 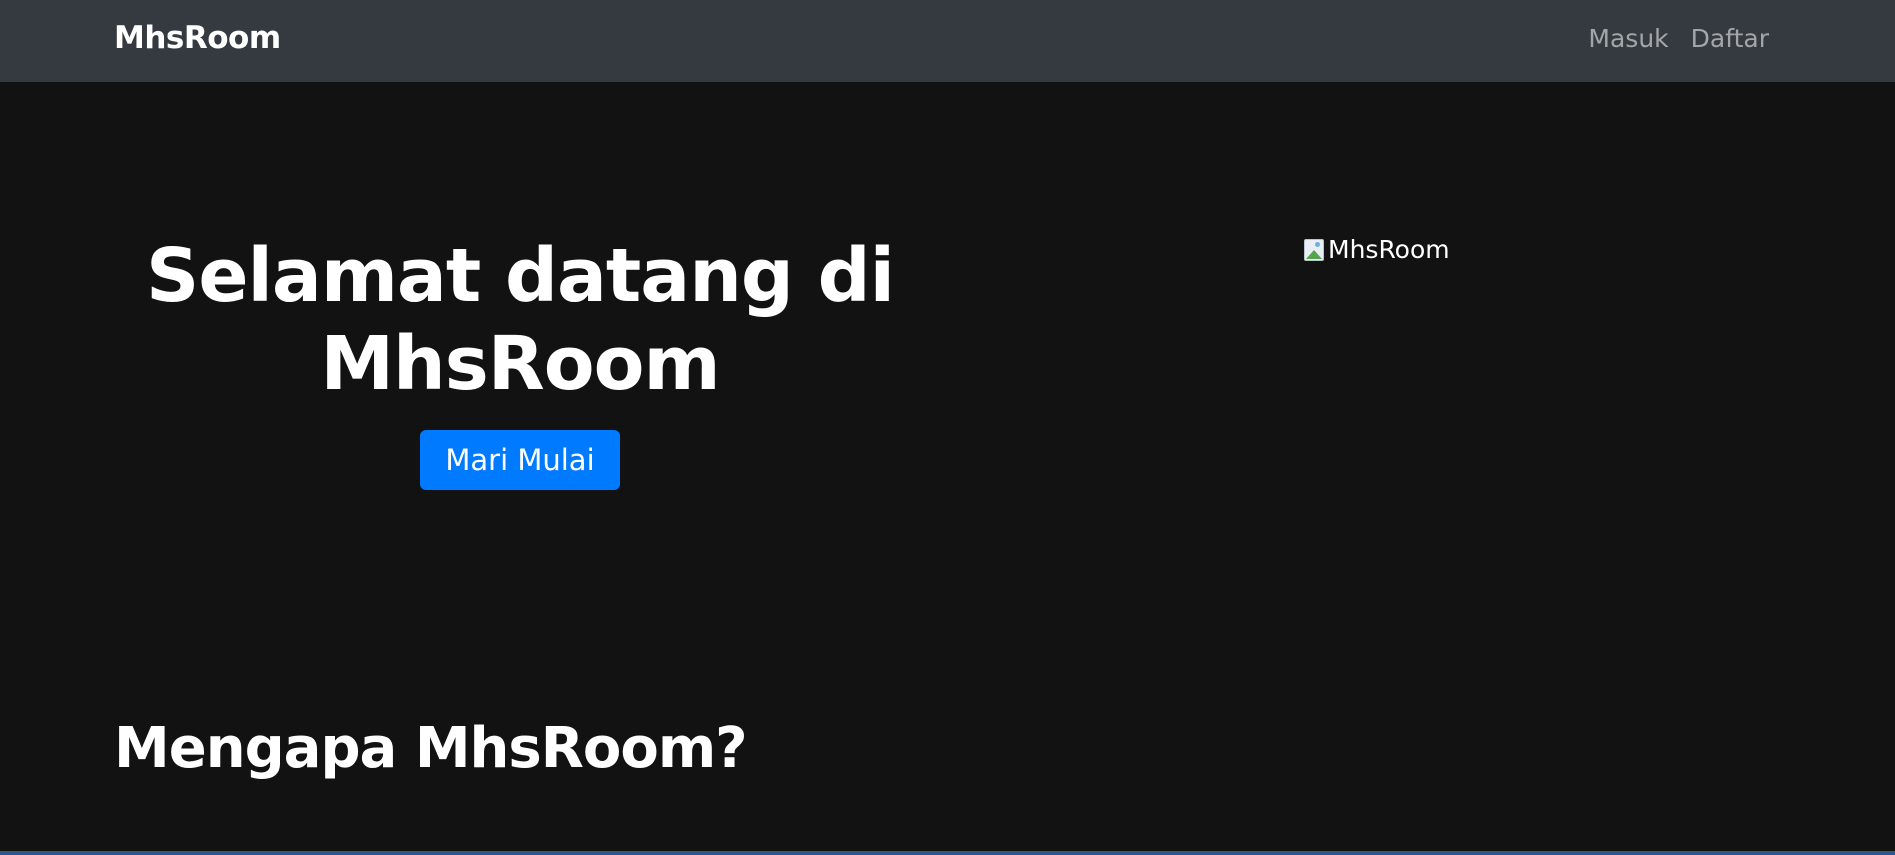 I want to click on navbar: MhsRoom Masuk Daftar, so click(x=947, y=41).